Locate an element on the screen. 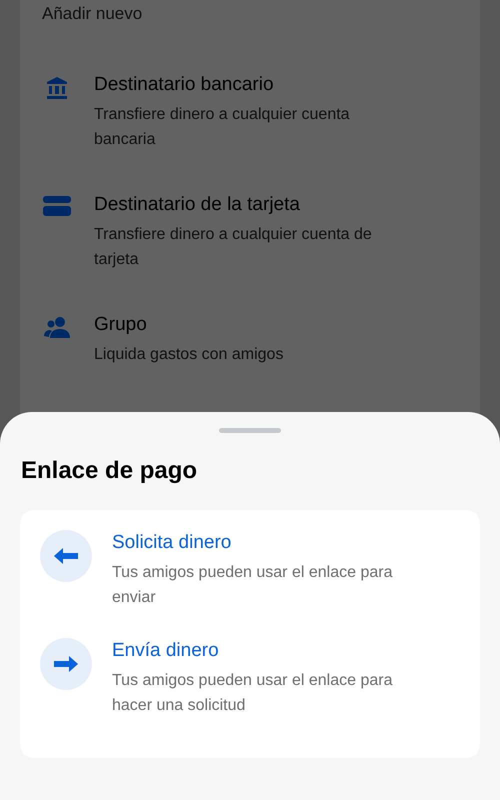  group-icon is located at coordinates (57, 327).